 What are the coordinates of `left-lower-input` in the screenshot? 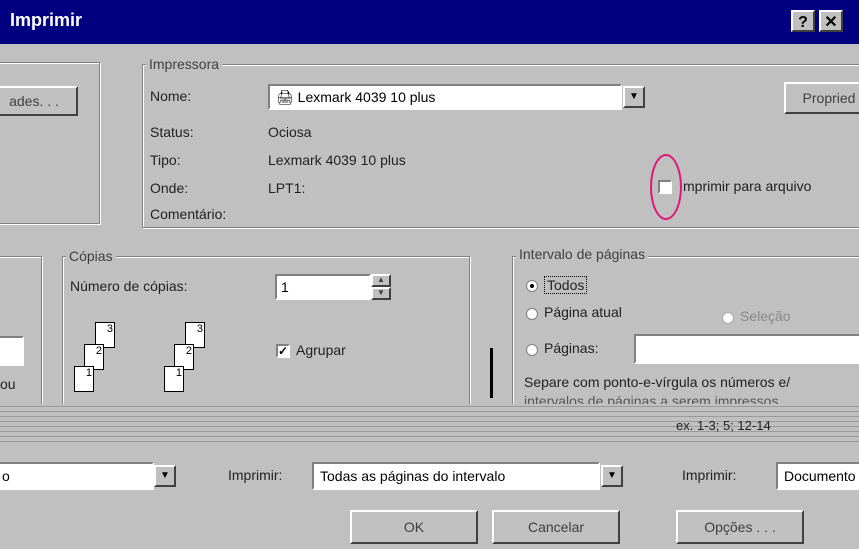 It's located at (12, 351).